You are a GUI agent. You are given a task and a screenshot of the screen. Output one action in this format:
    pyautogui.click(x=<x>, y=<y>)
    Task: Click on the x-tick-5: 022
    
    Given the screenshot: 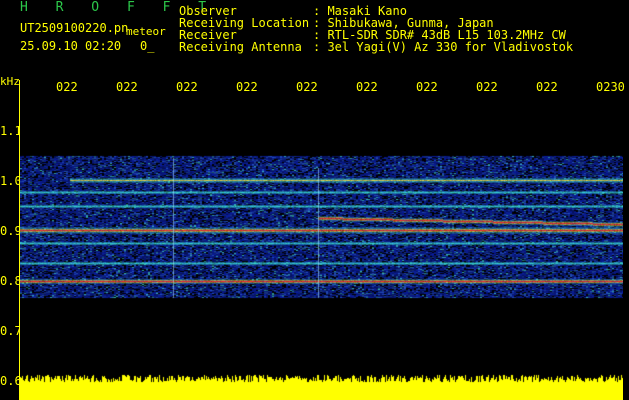 What is the action you would take?
    pyautogui.click(x=307, y=87)
    